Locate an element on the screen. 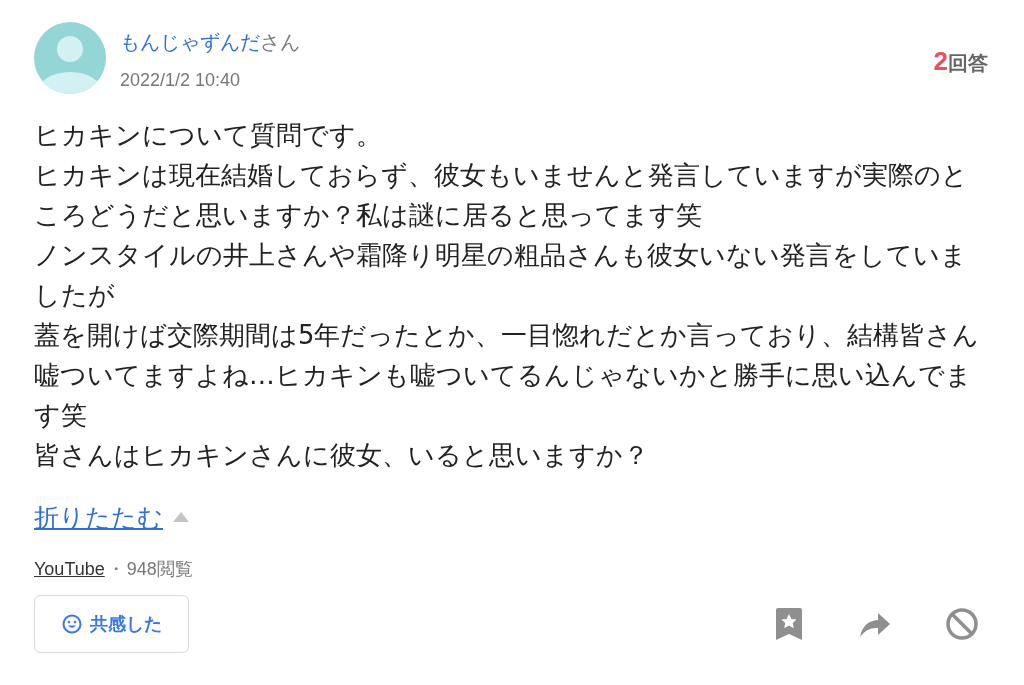  post-date: 2022/1/2 10:40 is located at coordinates (181, 80).